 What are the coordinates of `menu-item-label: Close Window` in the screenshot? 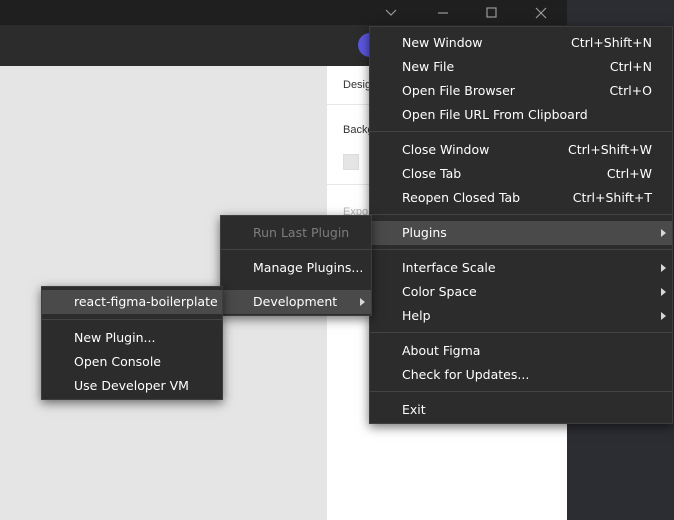 It's located at (446, 149).